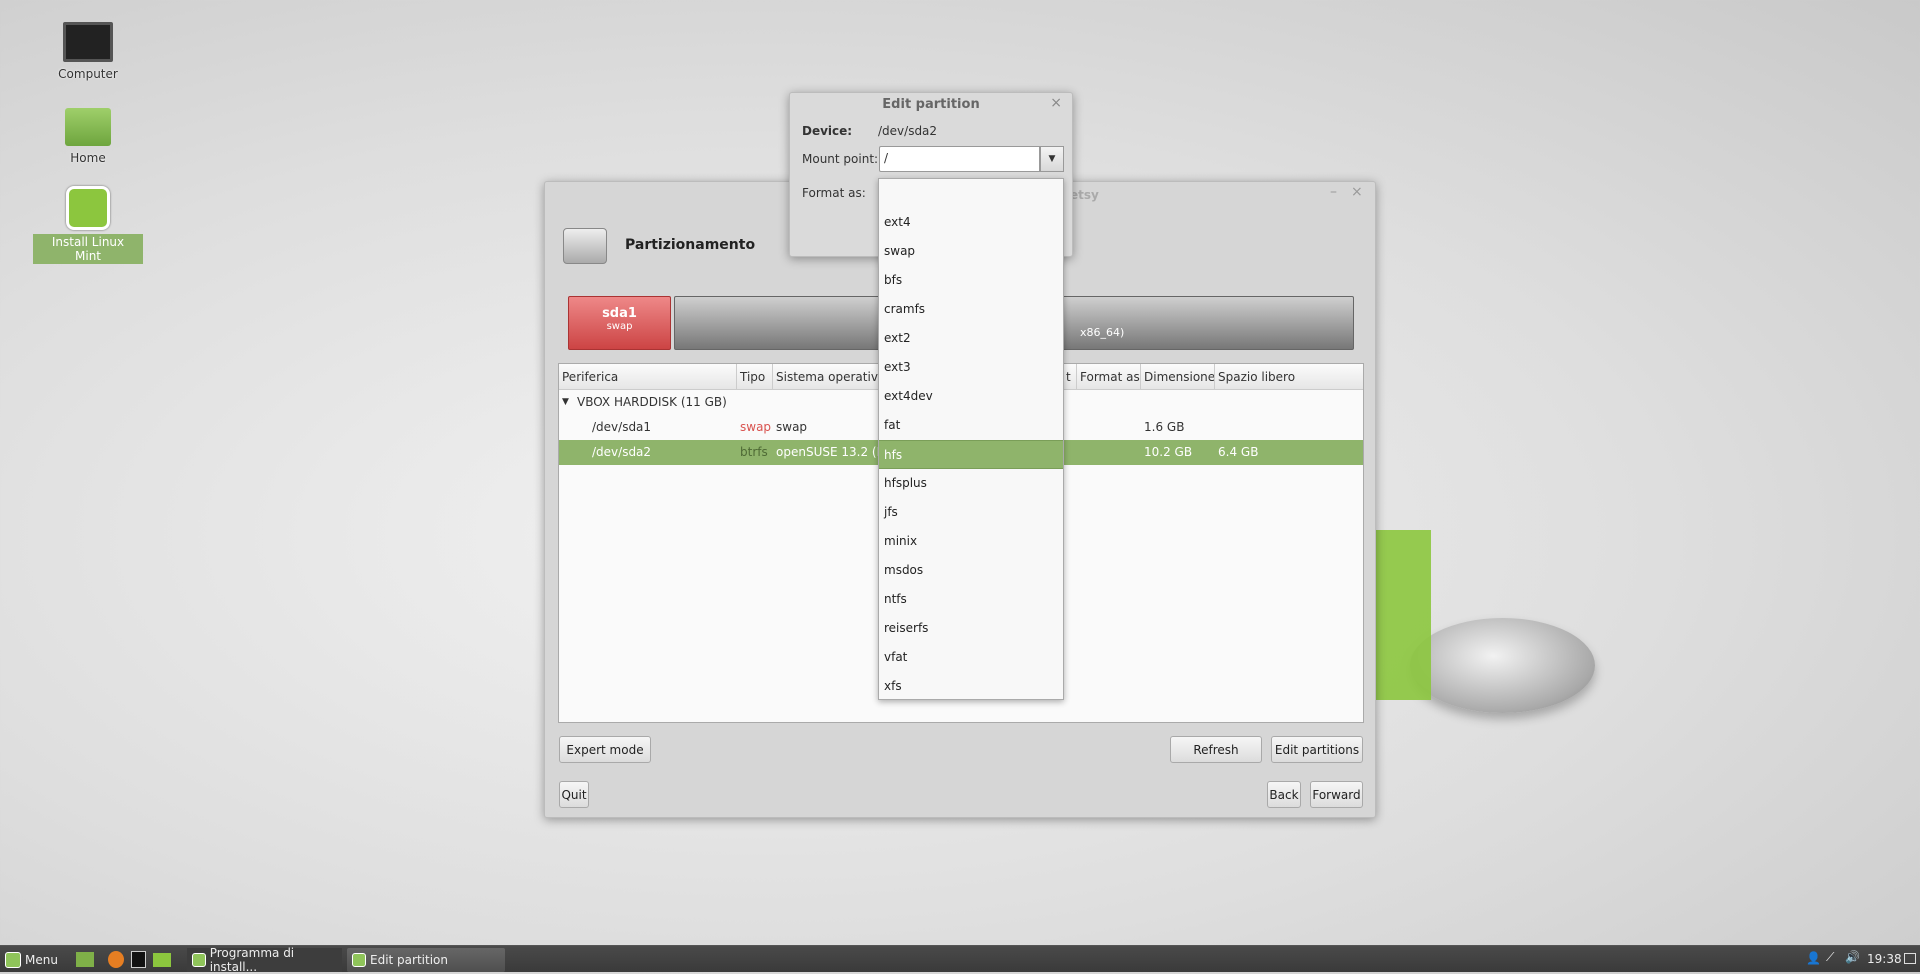 The image size is (1920, 974). I want to click on terminal-icon, so click(138, 959).